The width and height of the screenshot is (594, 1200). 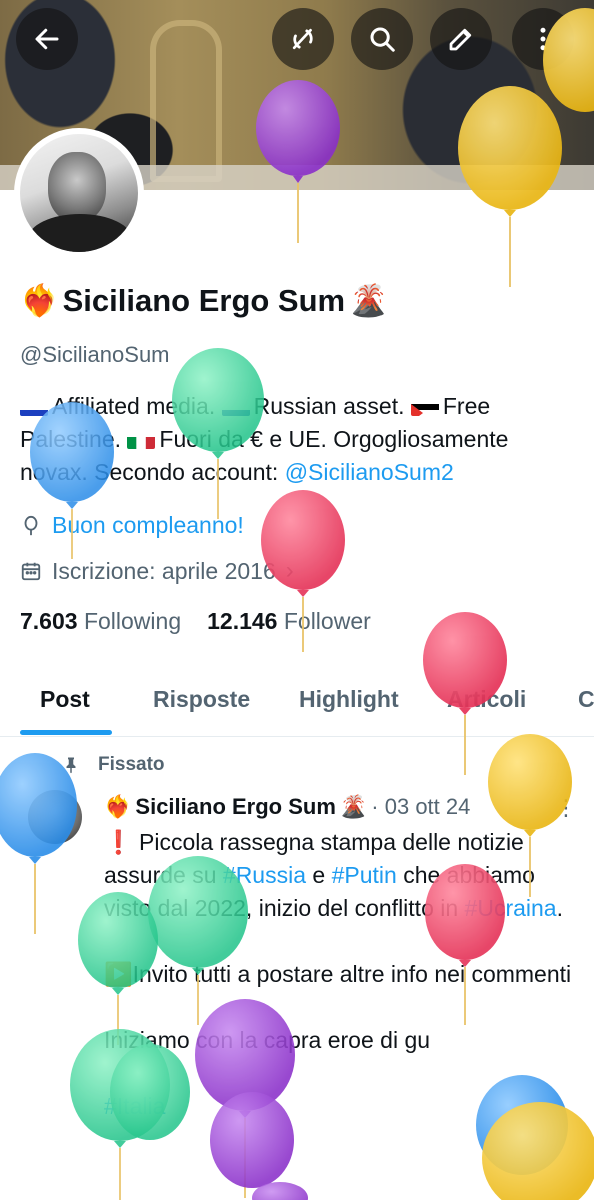 I want to click on italy-flag-icon, so click(x=141, y=440).